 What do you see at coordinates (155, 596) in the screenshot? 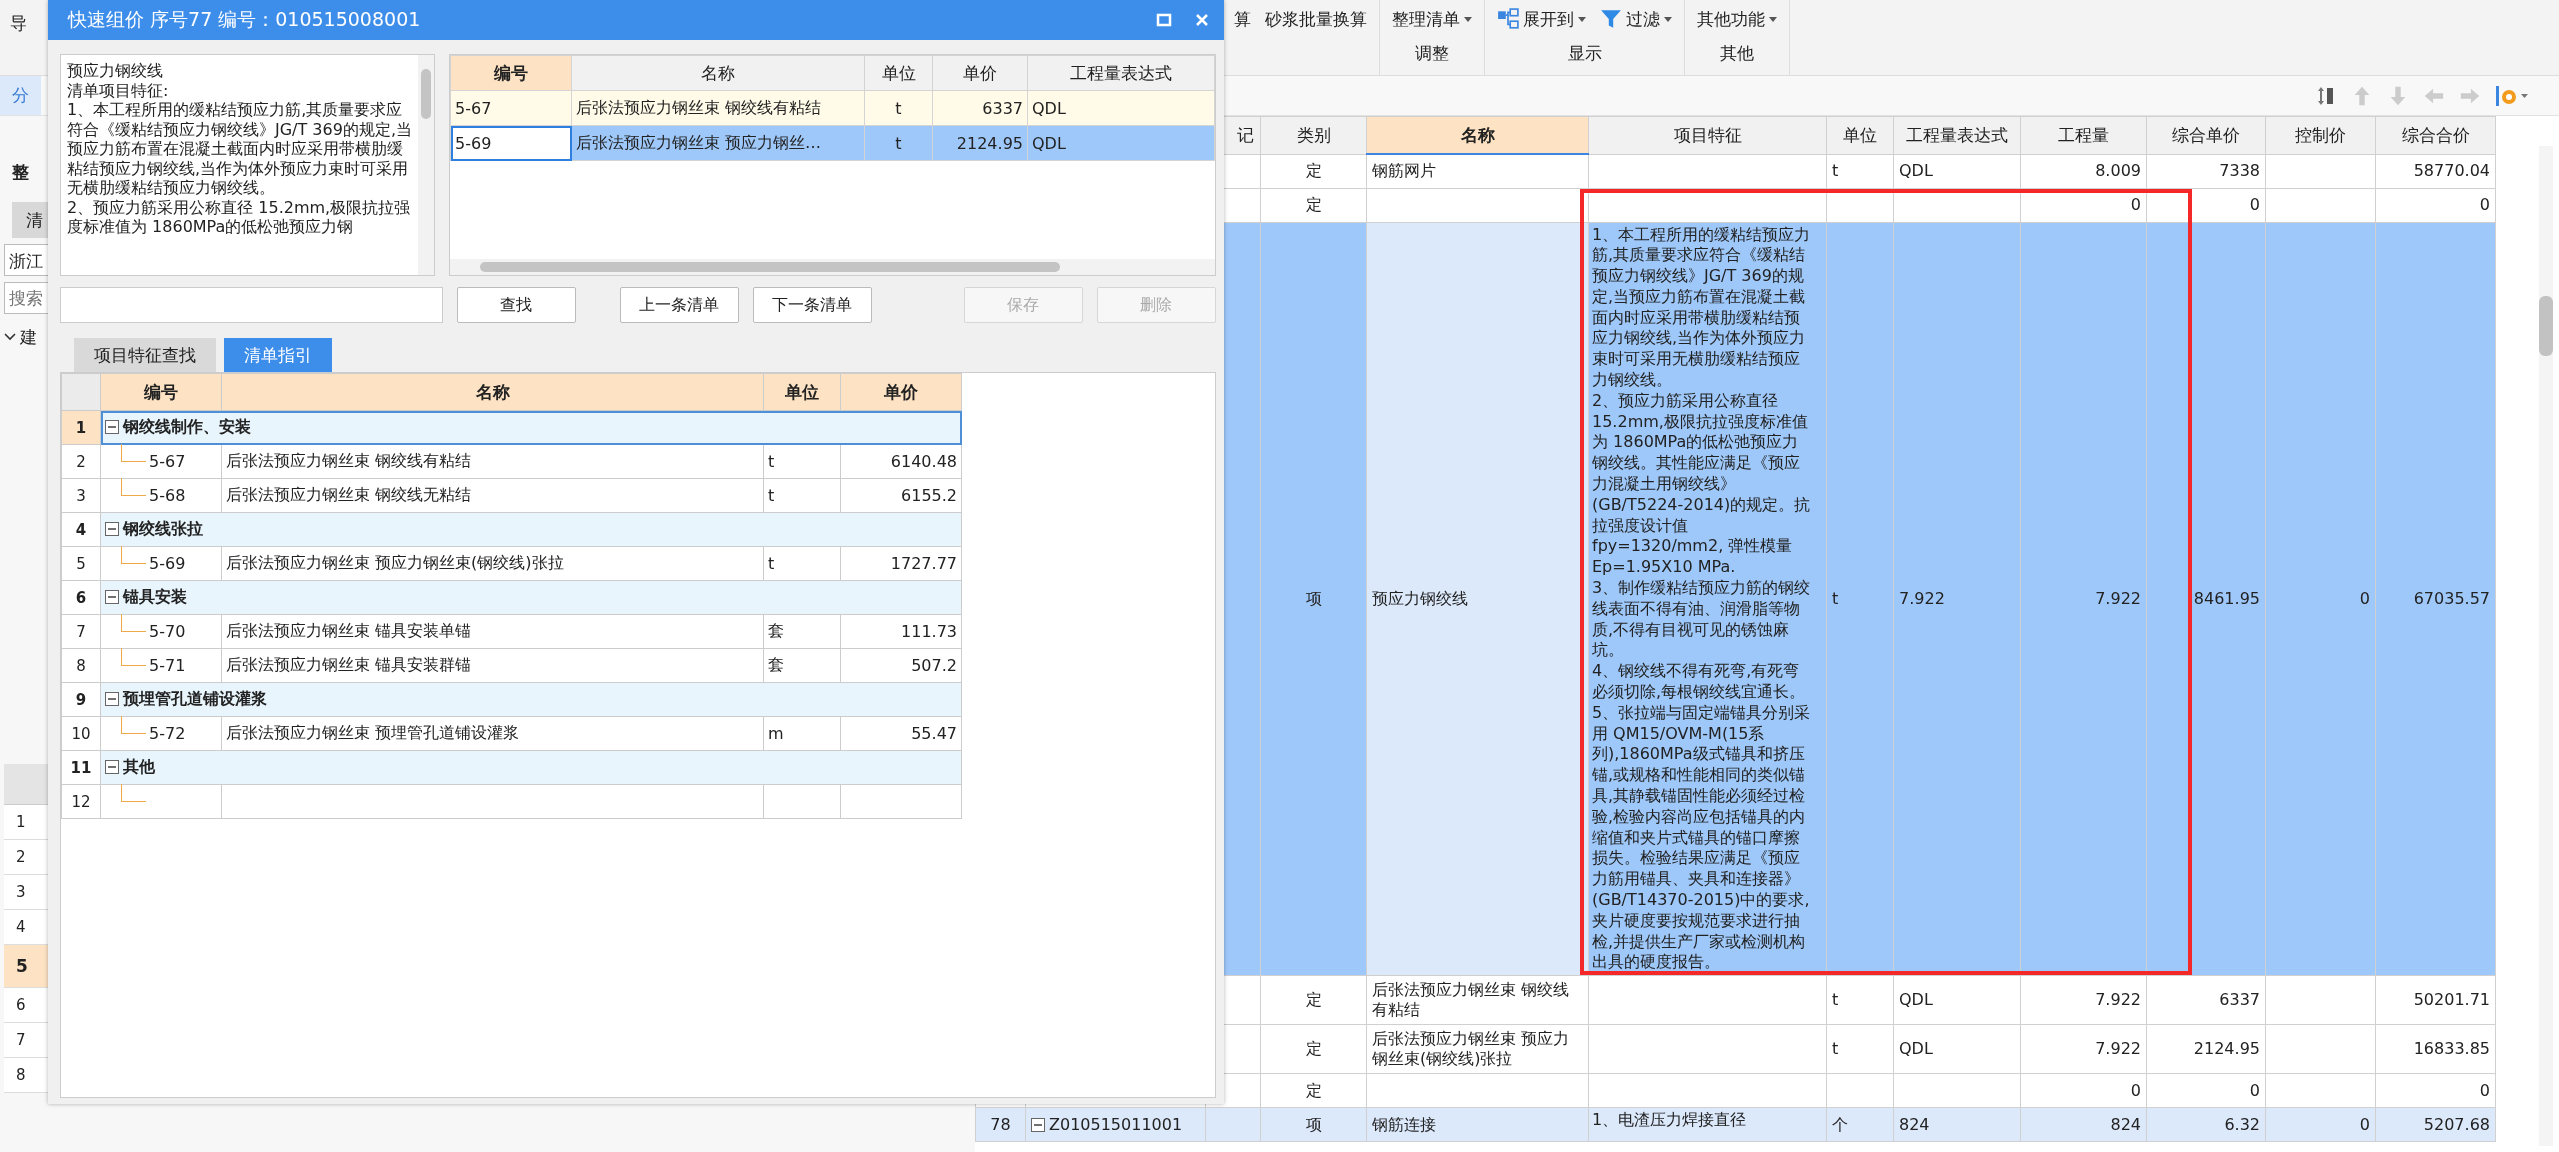
I see `group-title: 锚具安装` at bounding box center [155, 596].